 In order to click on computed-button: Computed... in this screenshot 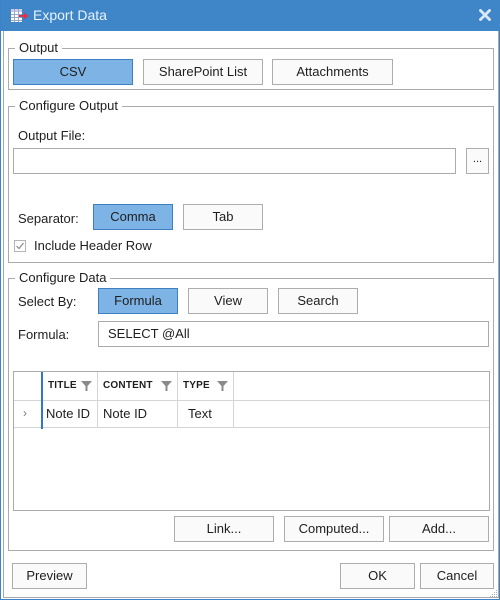, I will do `click(334, 529)`.